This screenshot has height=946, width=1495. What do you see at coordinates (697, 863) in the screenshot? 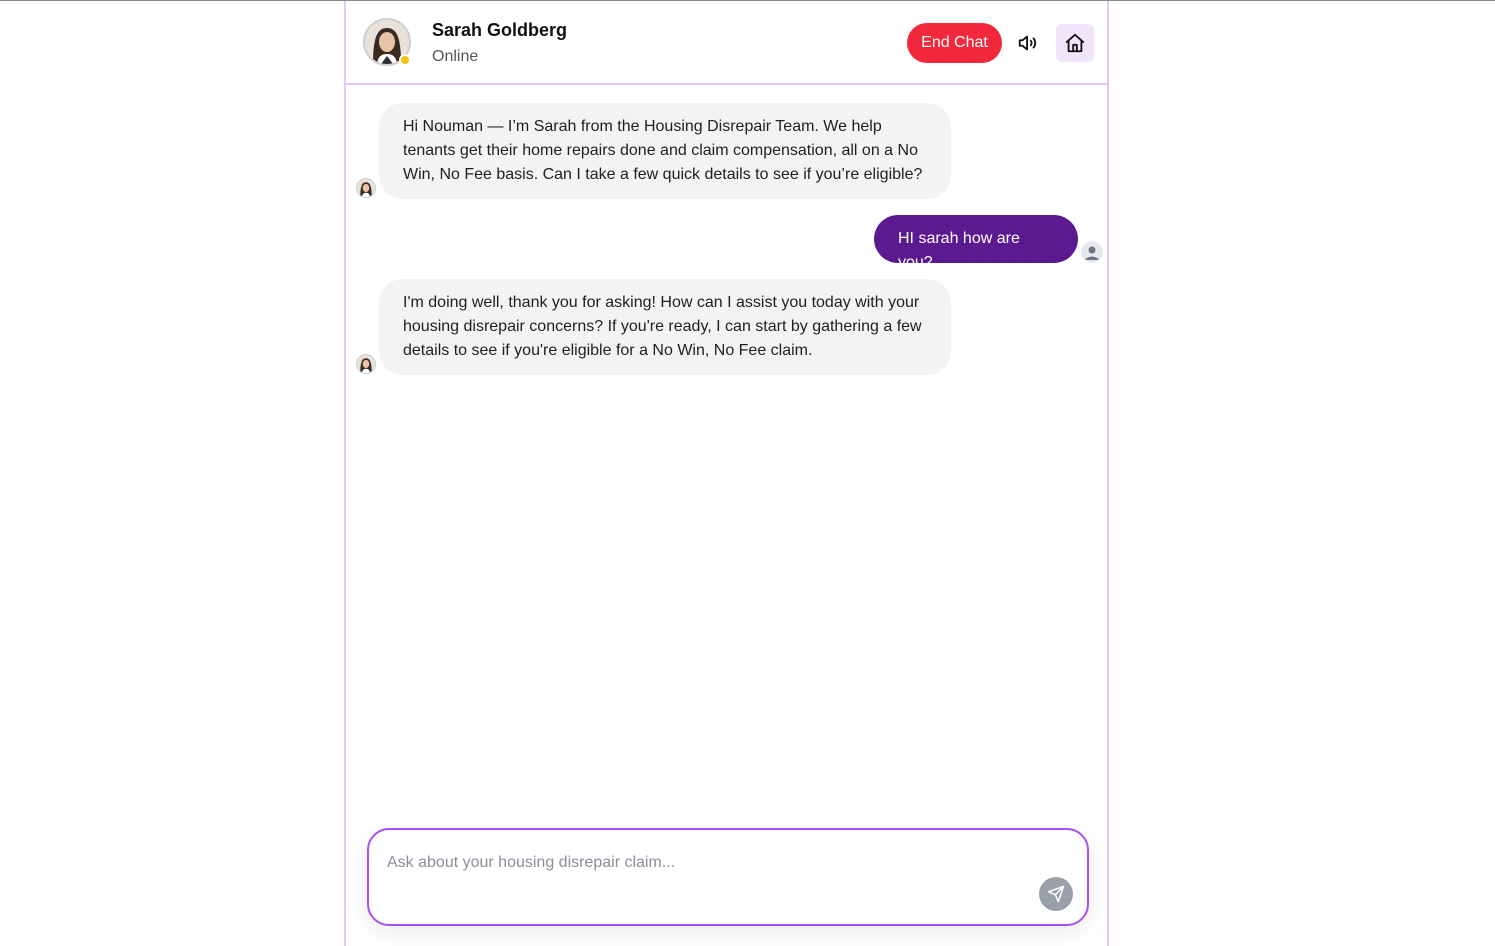
I see `message-input` at bounding box center [697, 863].